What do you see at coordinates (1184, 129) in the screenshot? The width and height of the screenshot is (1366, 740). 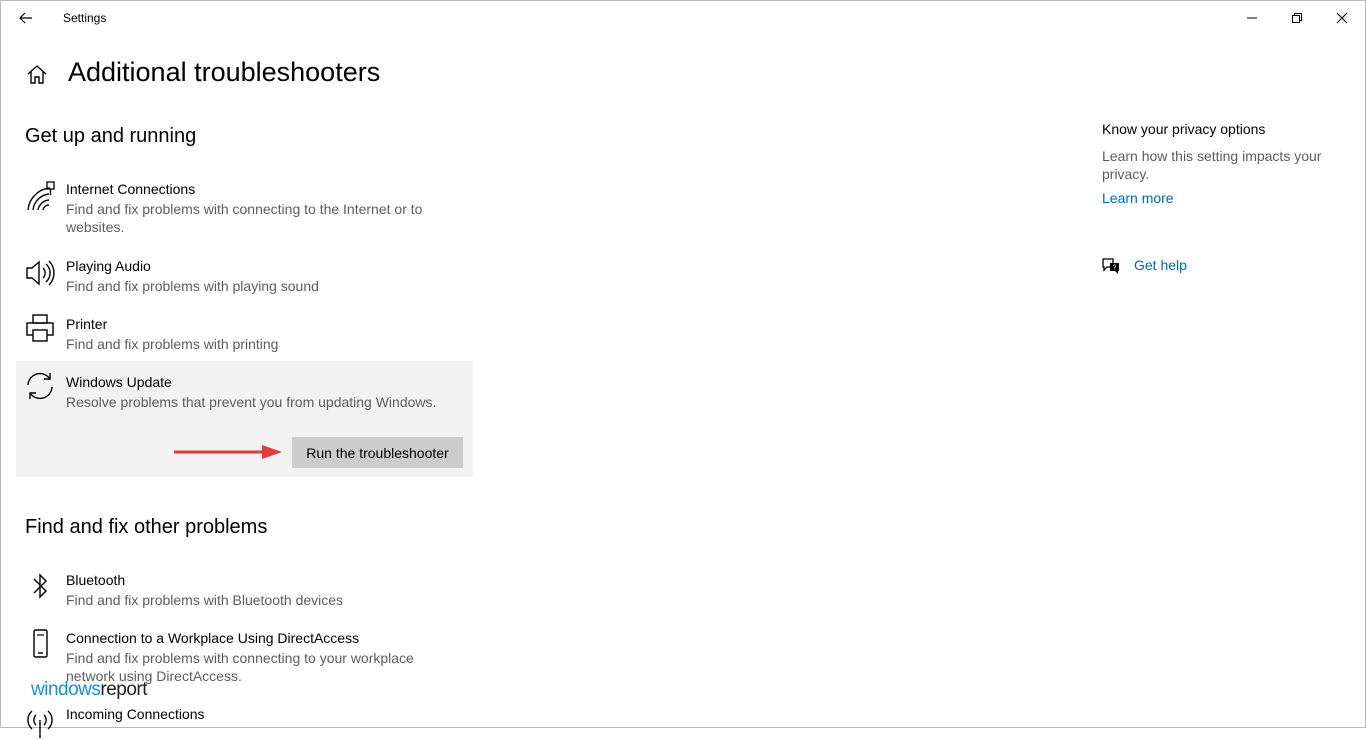 I see `privacy-title: Know your privacy options` at bounding box center [1184, 129].